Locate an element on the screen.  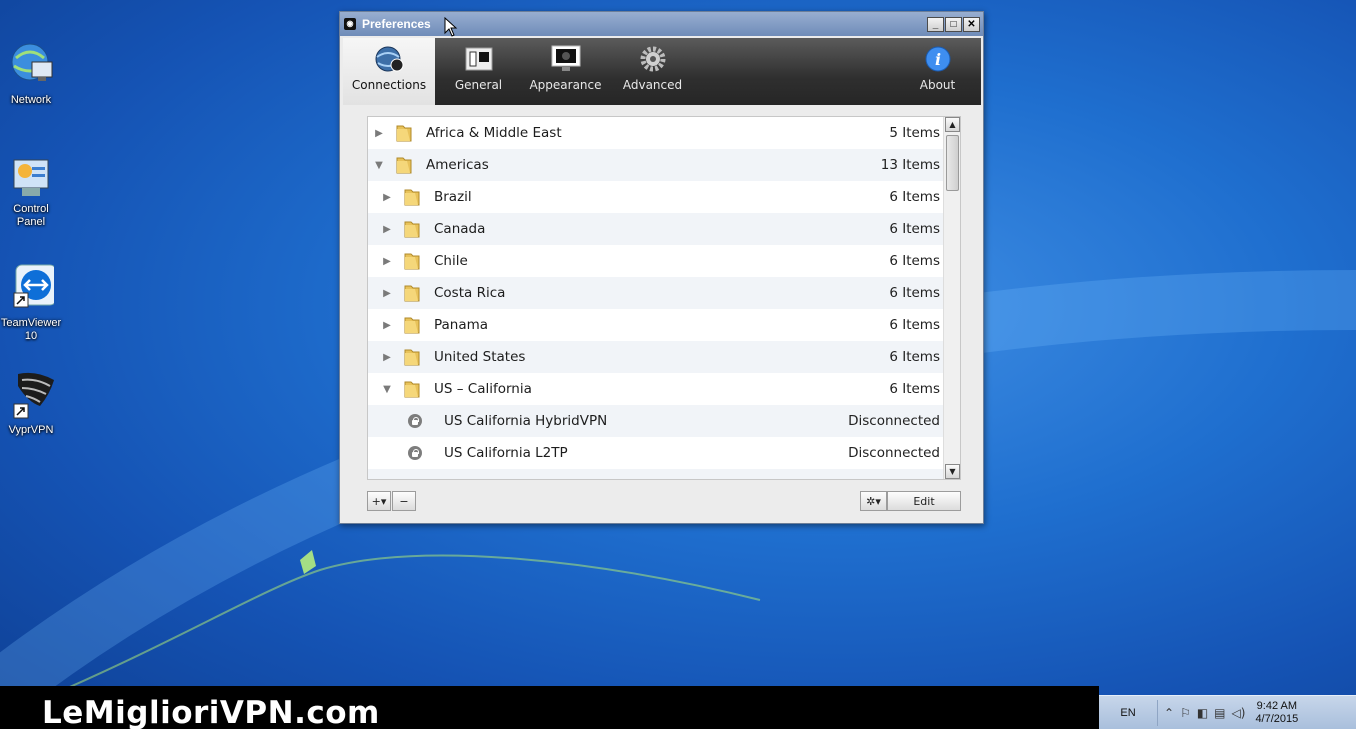
desktop-icon-control-panel: Control Panel is located at coordinates (31, 193).